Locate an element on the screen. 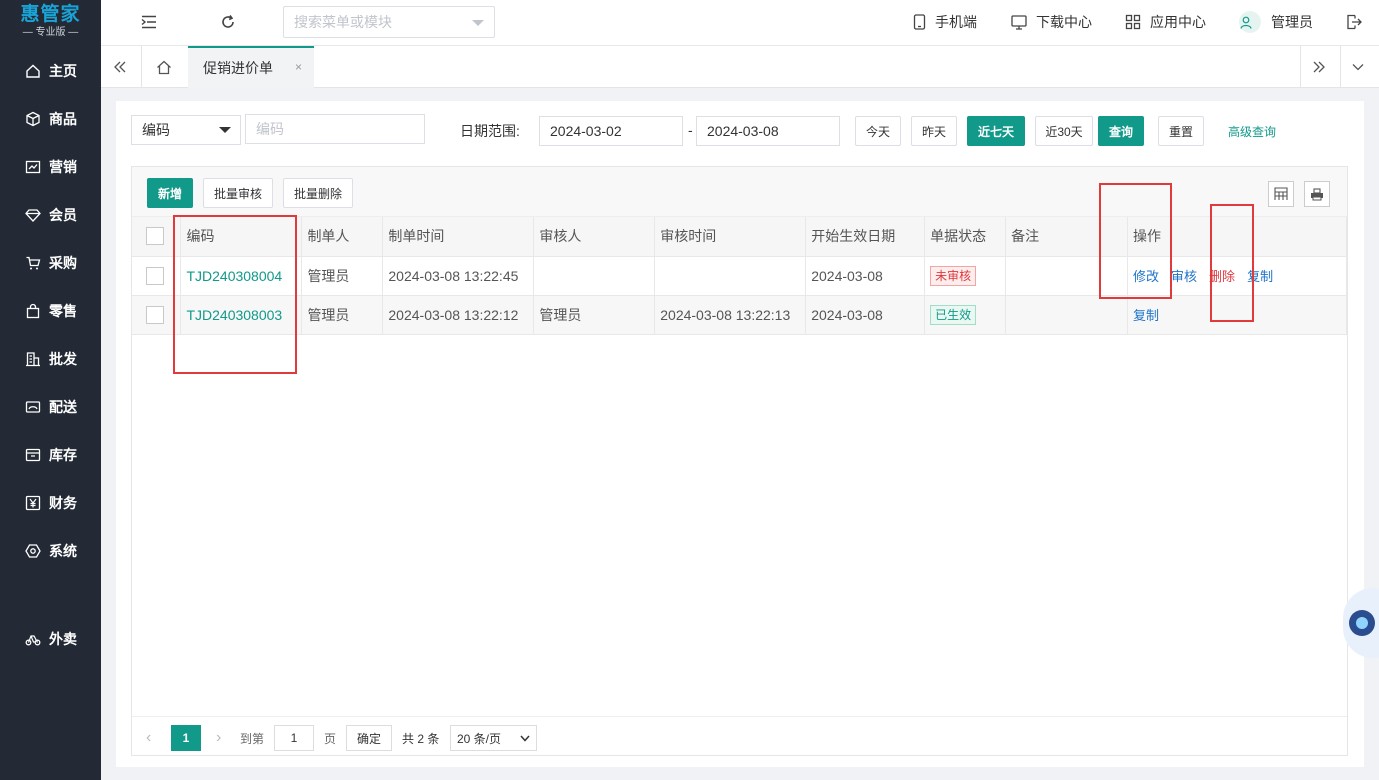 The image size is (1379, 780). col-creator: 制单人 is located at coordinates (342, 237).